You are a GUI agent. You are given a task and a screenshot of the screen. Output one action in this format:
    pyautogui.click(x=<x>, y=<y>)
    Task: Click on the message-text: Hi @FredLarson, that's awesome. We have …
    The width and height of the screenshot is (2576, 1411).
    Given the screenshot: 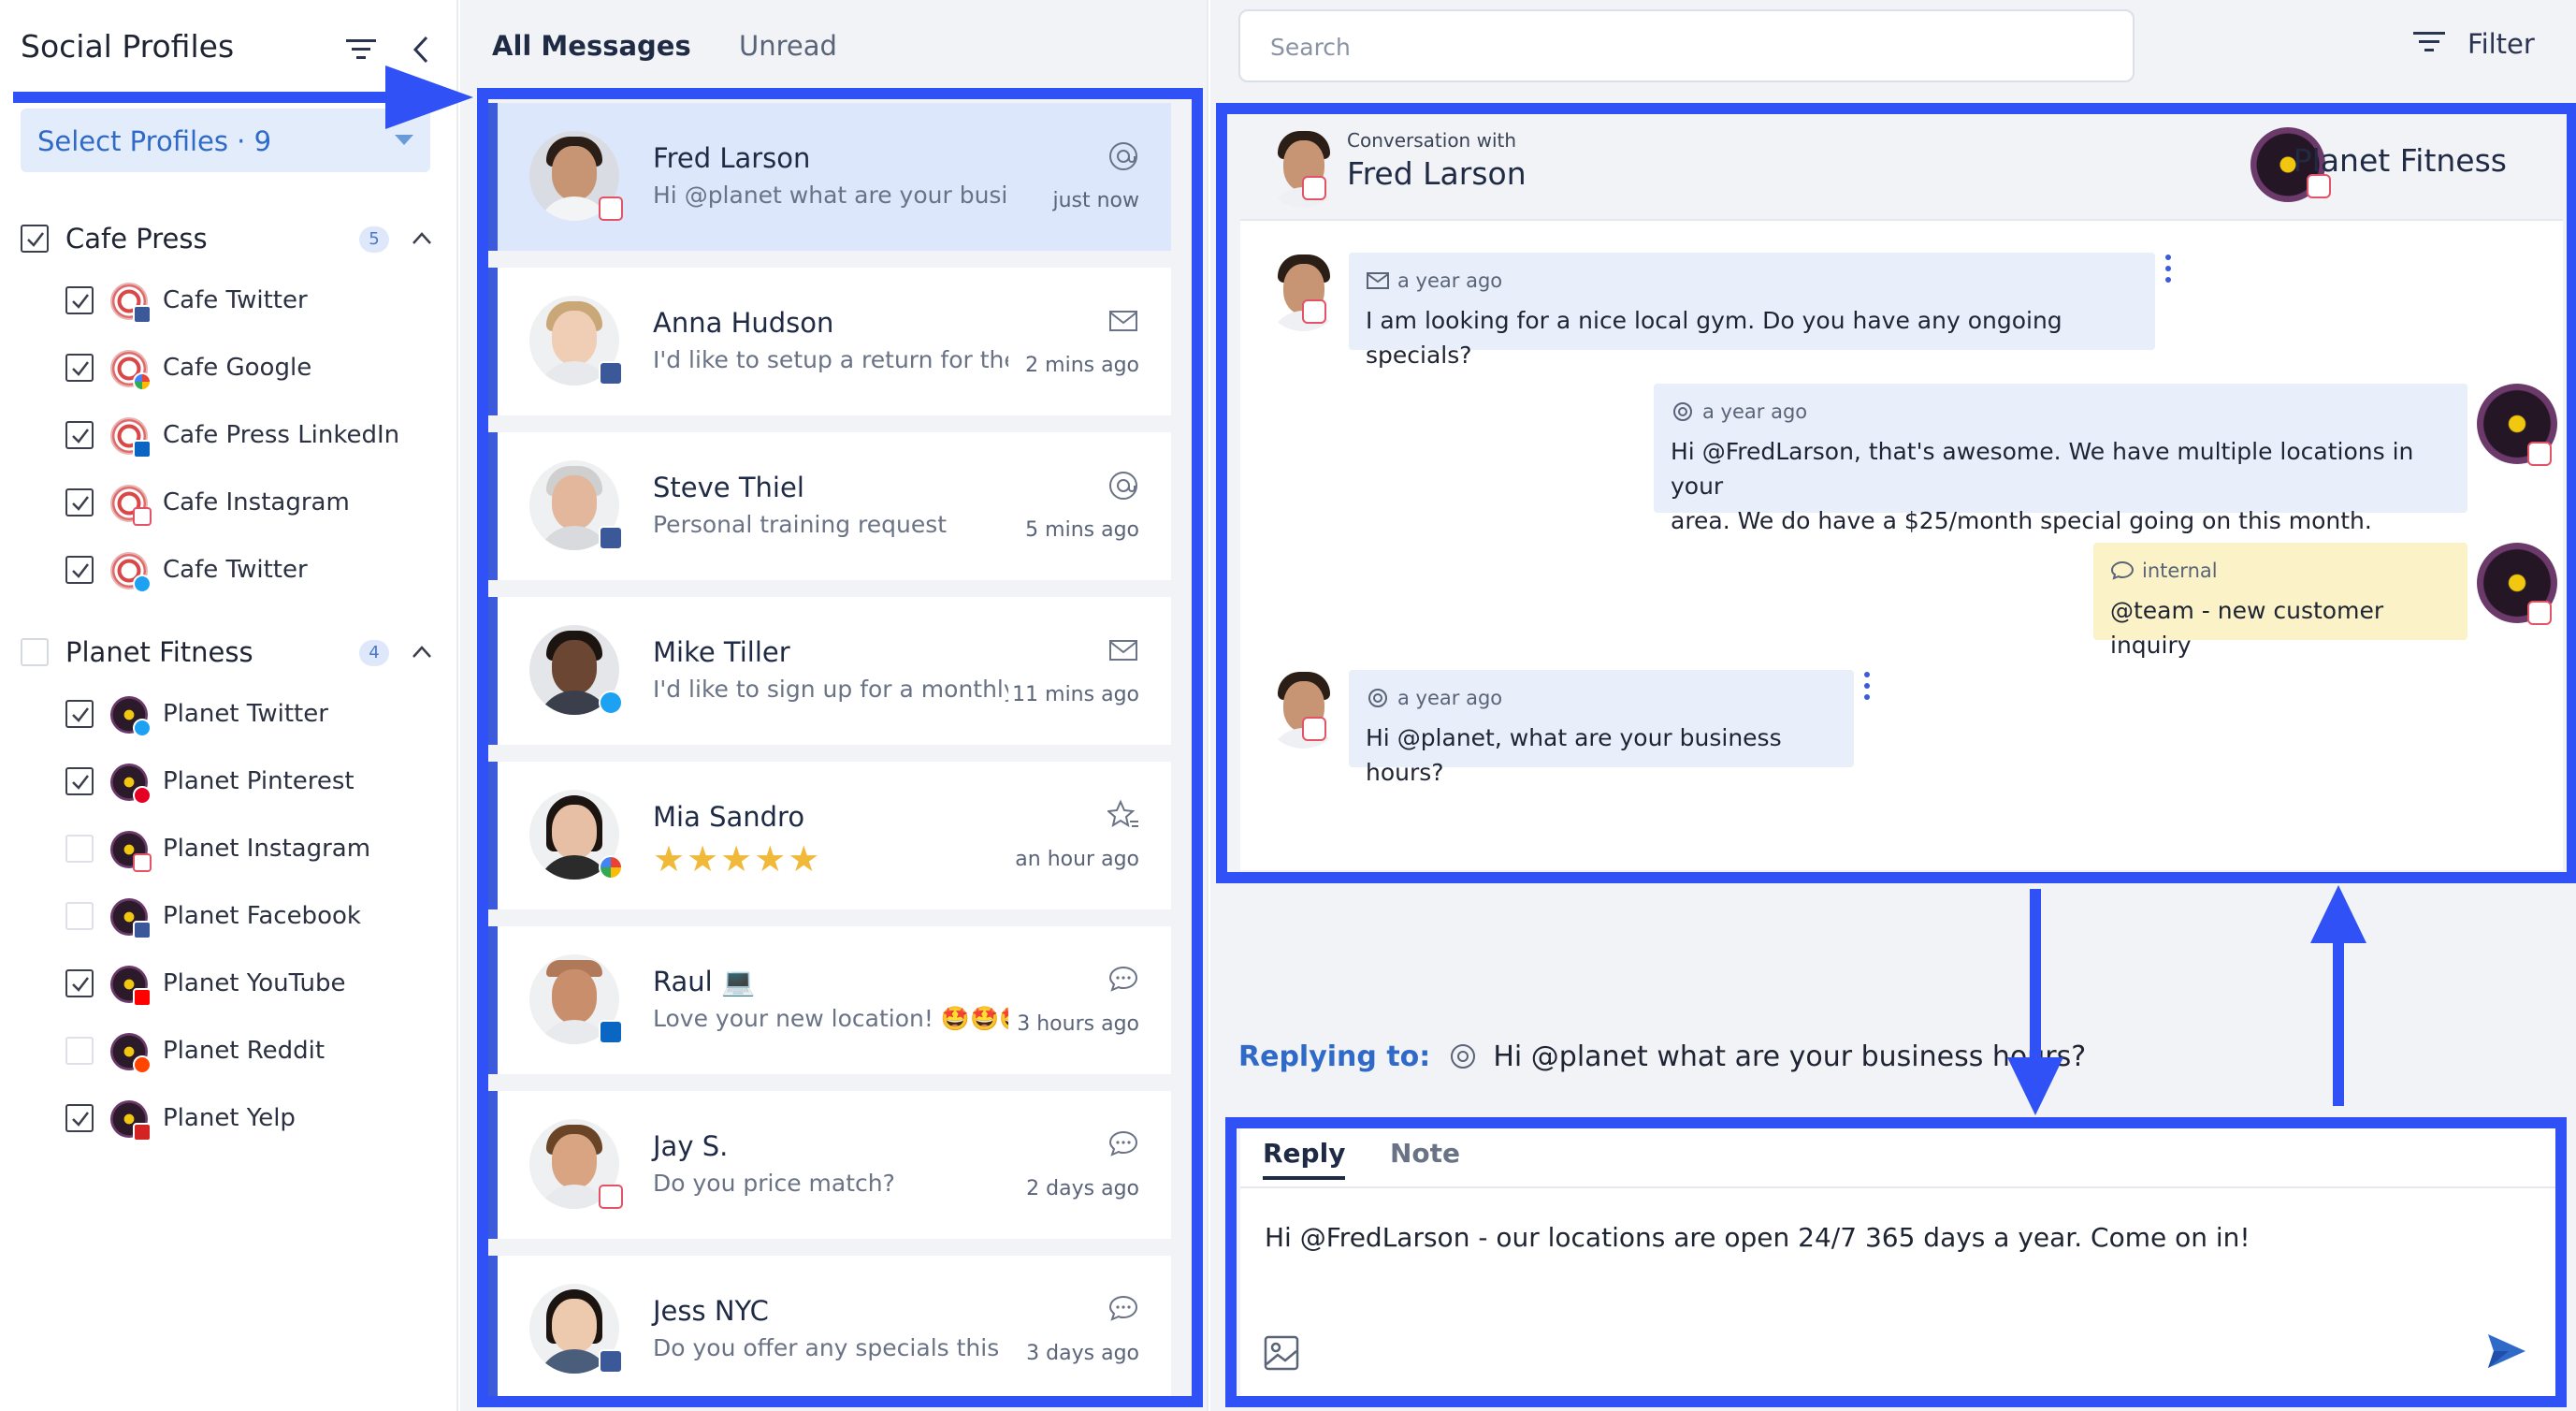 What is the action you would take?
    pyautogui.click(x=2069, y=486)
    